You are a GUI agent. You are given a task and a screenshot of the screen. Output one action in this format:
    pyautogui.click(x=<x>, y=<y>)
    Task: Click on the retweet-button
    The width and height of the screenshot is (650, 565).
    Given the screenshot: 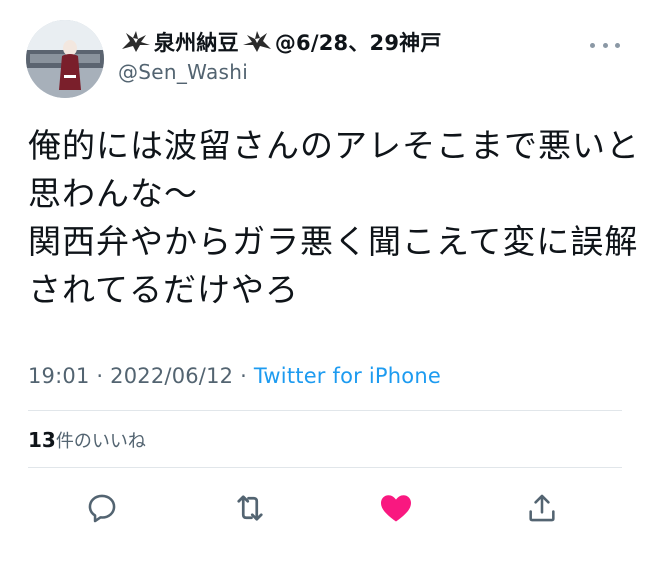 What is the action you would take?
    pyautogui.click(x=250, y=508)
    